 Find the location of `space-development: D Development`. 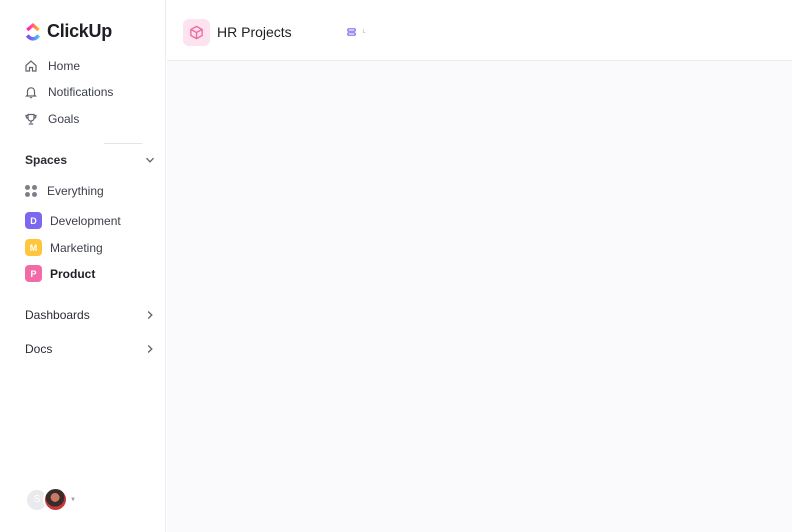

space-development: D Development is located at coordinates (73, 220).